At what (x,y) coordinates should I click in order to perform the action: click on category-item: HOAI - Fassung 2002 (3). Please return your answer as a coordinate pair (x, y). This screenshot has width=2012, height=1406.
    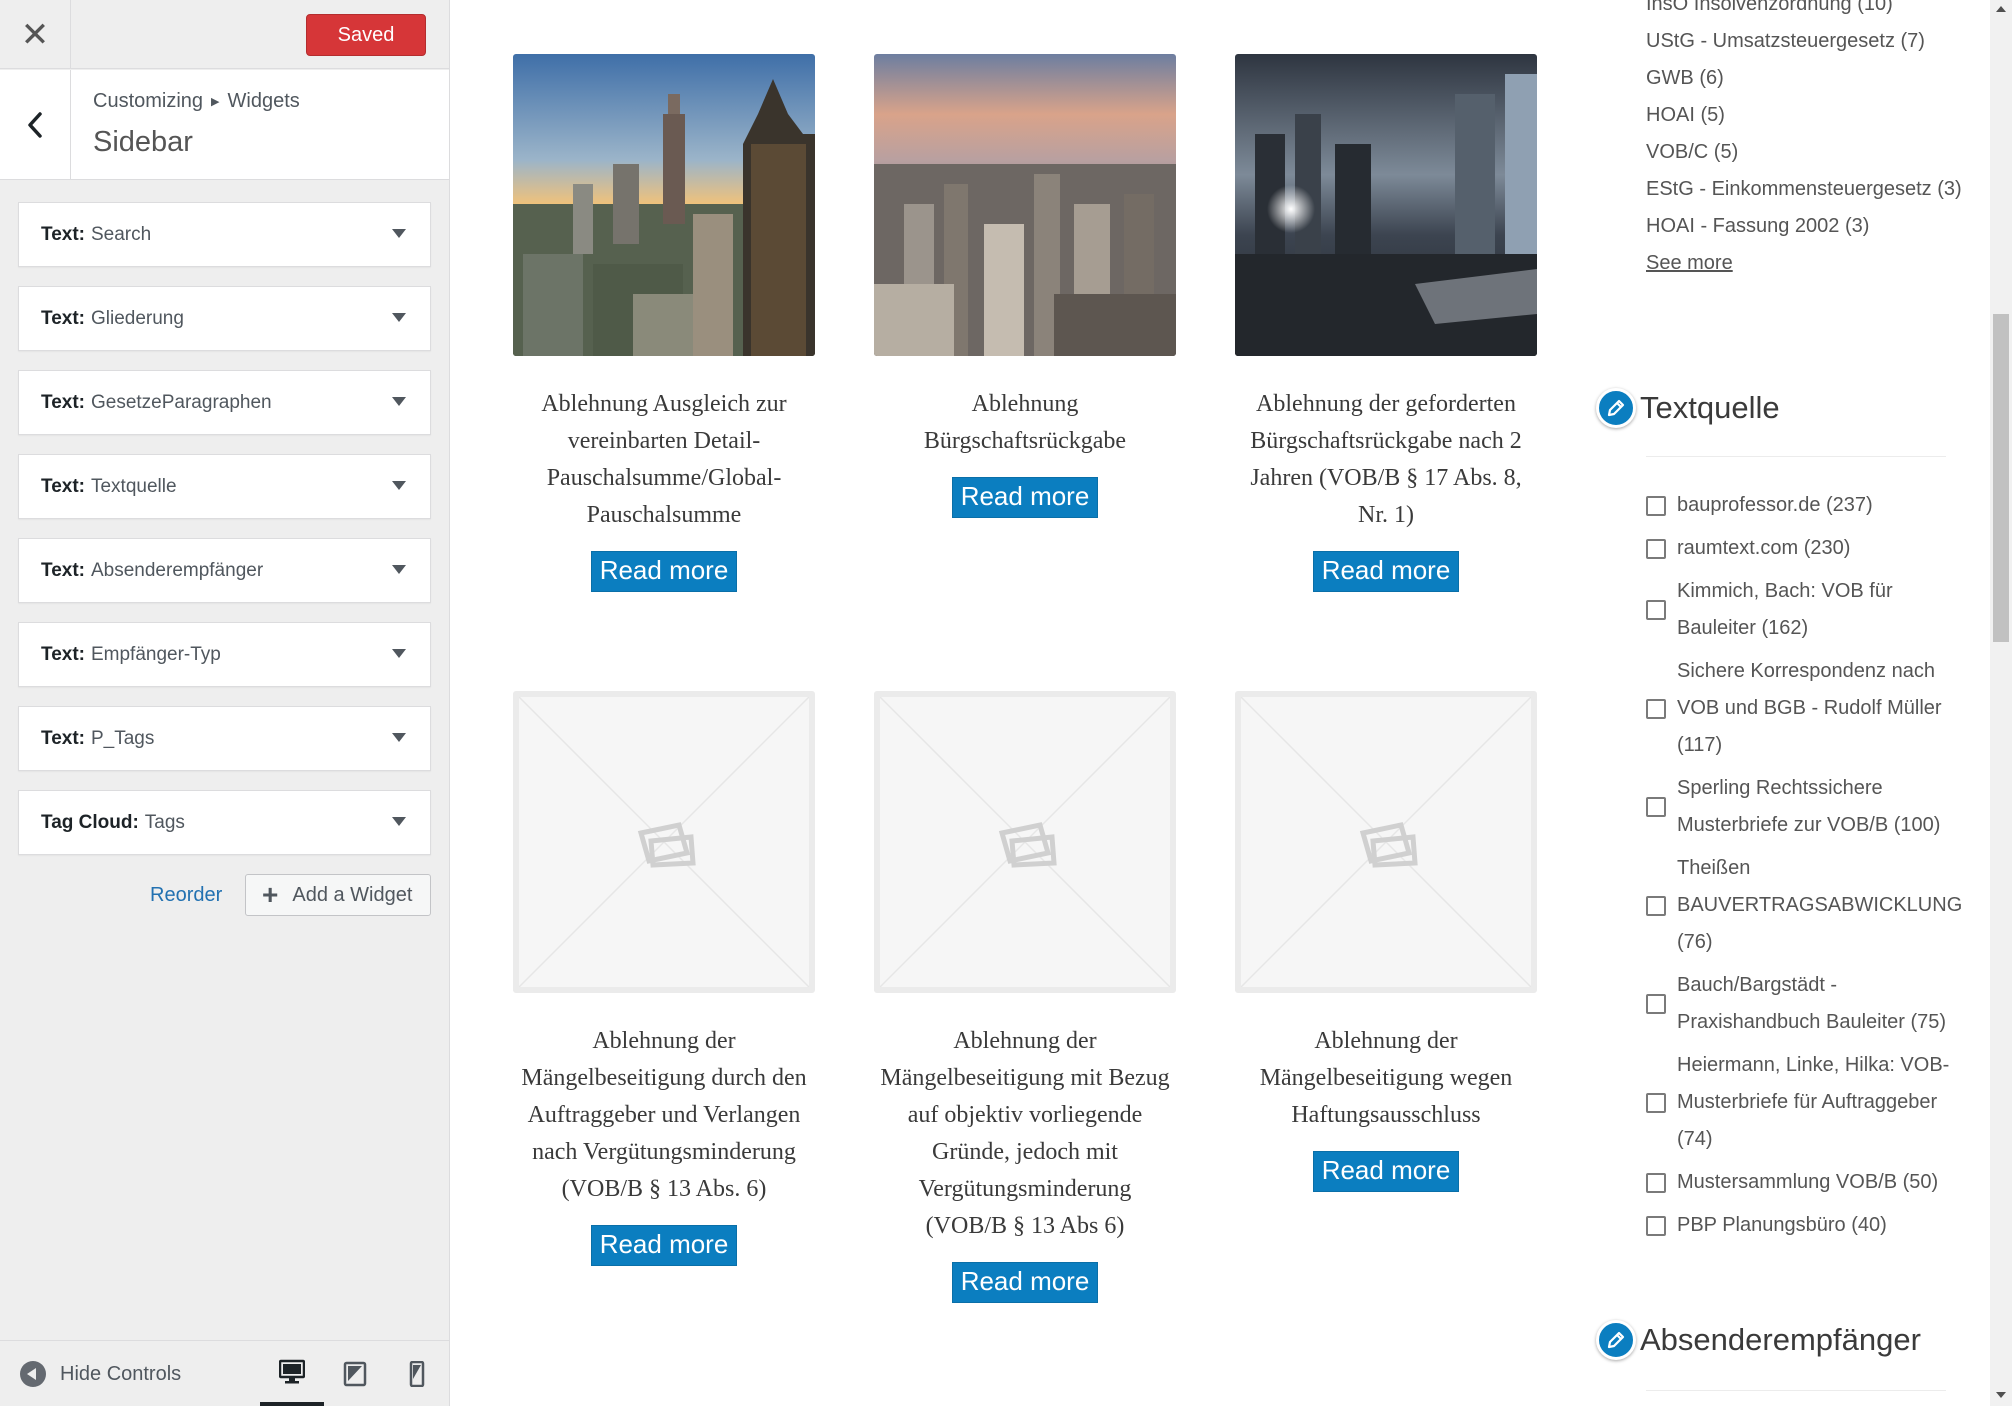
    Looking at the image, I should click on (1811, 226).